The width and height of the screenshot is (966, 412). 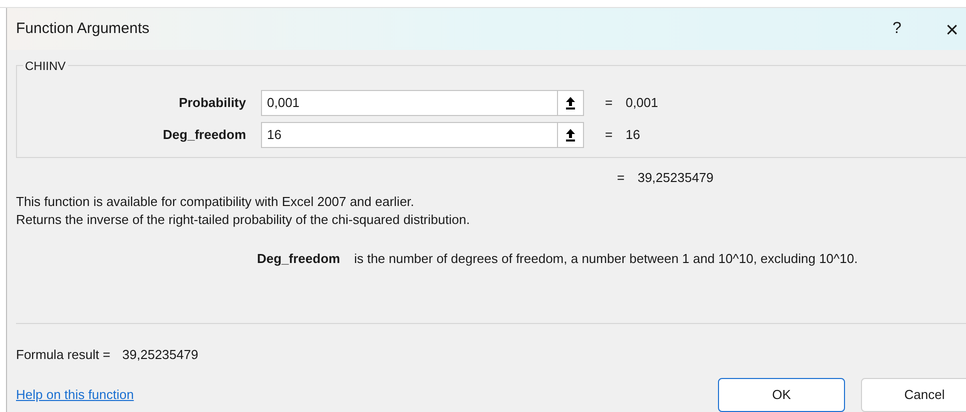 I want to click on description-text: Returns the inverse of the right-tailed probability of the chi-squared distribution., so click(x=243, y=220).